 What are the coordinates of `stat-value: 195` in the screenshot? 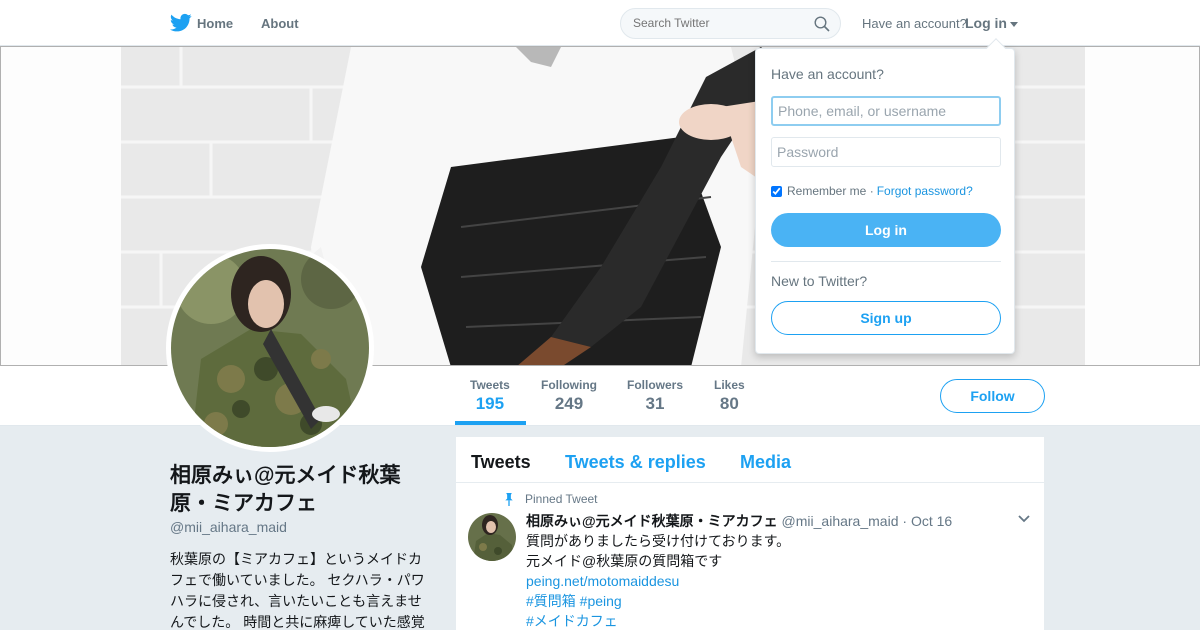 It's located at (490, 403).